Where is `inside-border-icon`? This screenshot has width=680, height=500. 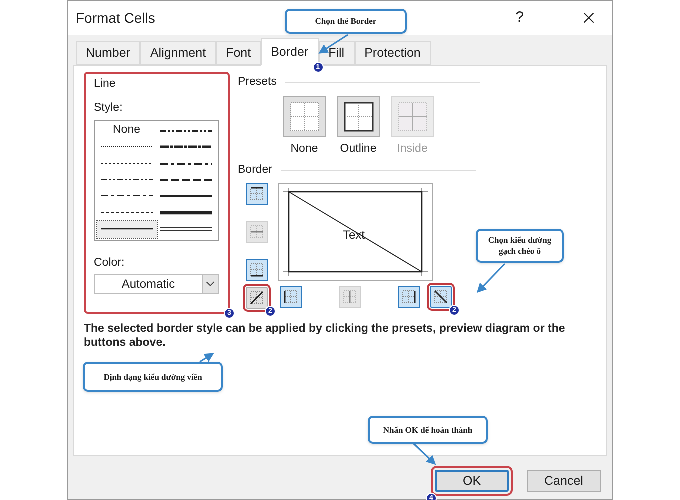 inside-border-icon is located at coordinates (412, 116).